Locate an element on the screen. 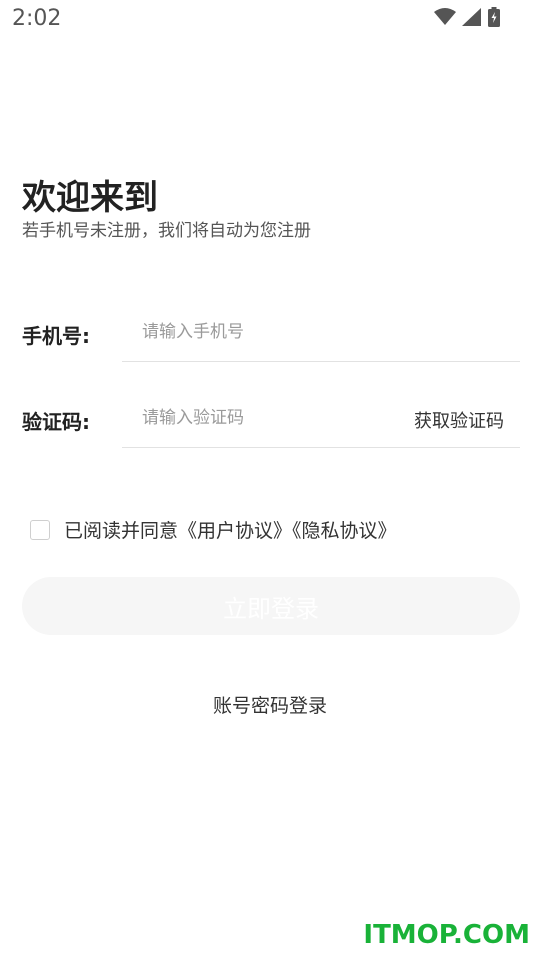 The image size is (540, 960). get-code-button: 获取验证码 is located at coordinates (459, 420).